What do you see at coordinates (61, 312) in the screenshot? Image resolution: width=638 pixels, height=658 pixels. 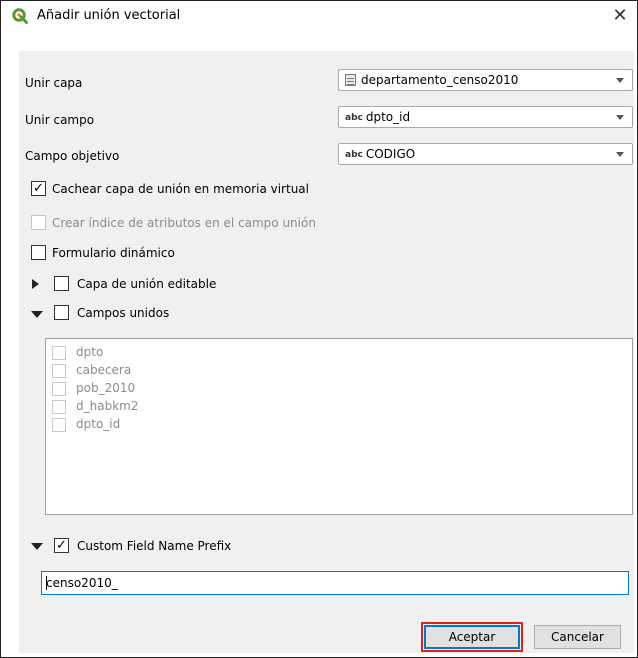 I see `joined-fields-checkbox` at bounding box center [61, 312].